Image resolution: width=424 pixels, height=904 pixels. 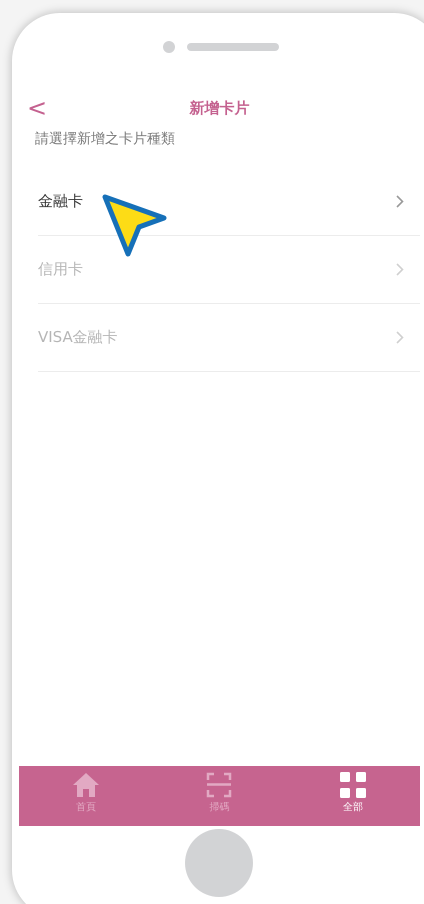 I want to click on scan-icon, so click(x=219, y=785).